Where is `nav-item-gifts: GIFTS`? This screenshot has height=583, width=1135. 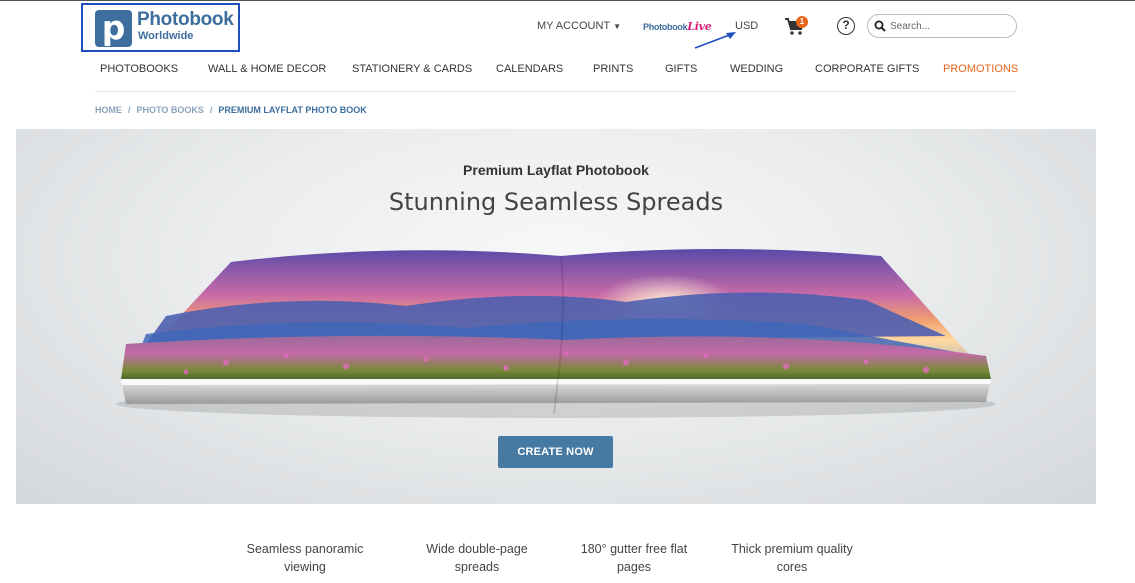
nav-item-gifts: GIFTS is located at coordinates (681, 69).